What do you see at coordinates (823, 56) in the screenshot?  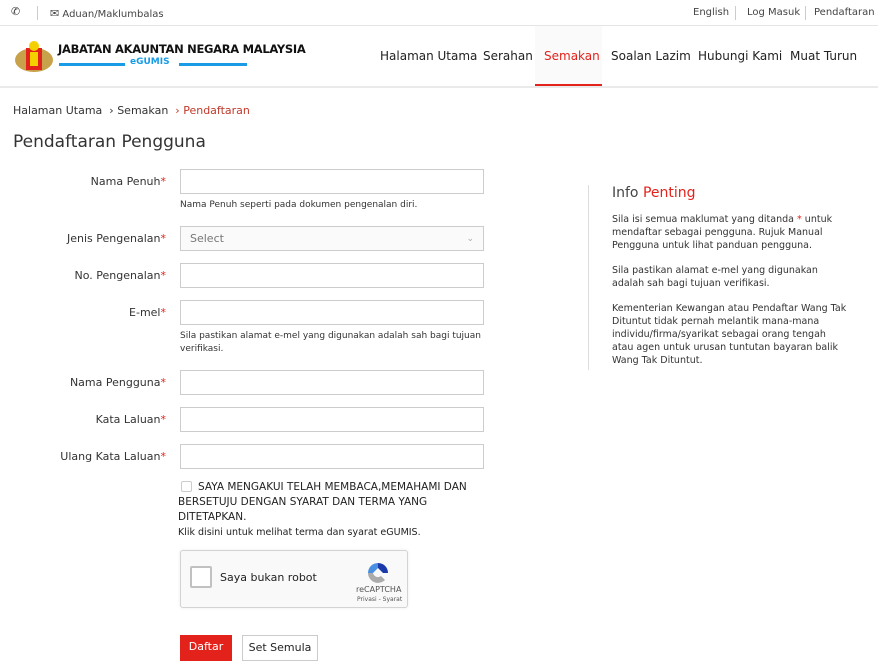 I see `nav-muat-turun: Muat Turun` at bounding box center [823, 56].